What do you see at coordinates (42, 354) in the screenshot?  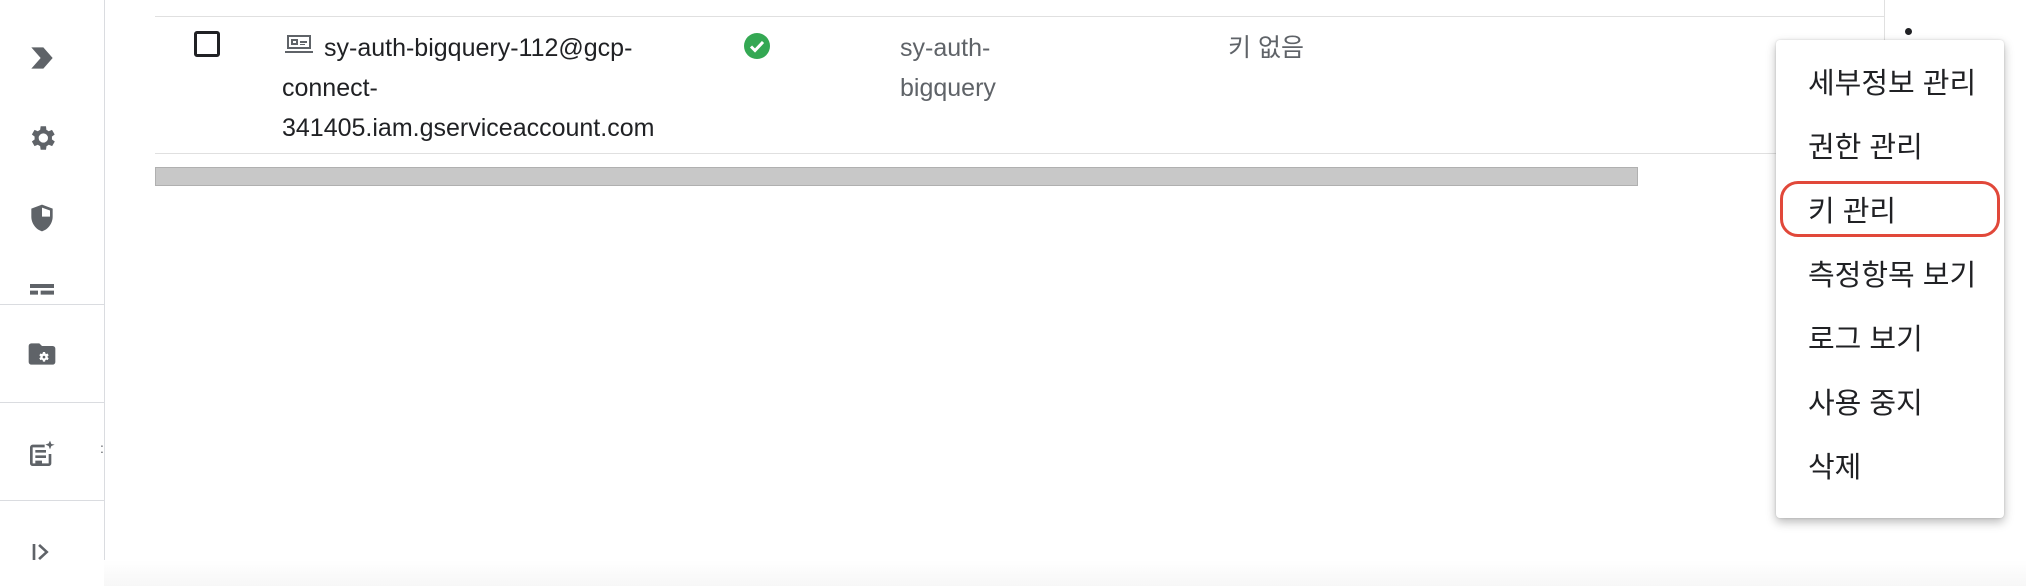 I see `folder-gear-icon` at bounding box center [42, 354].